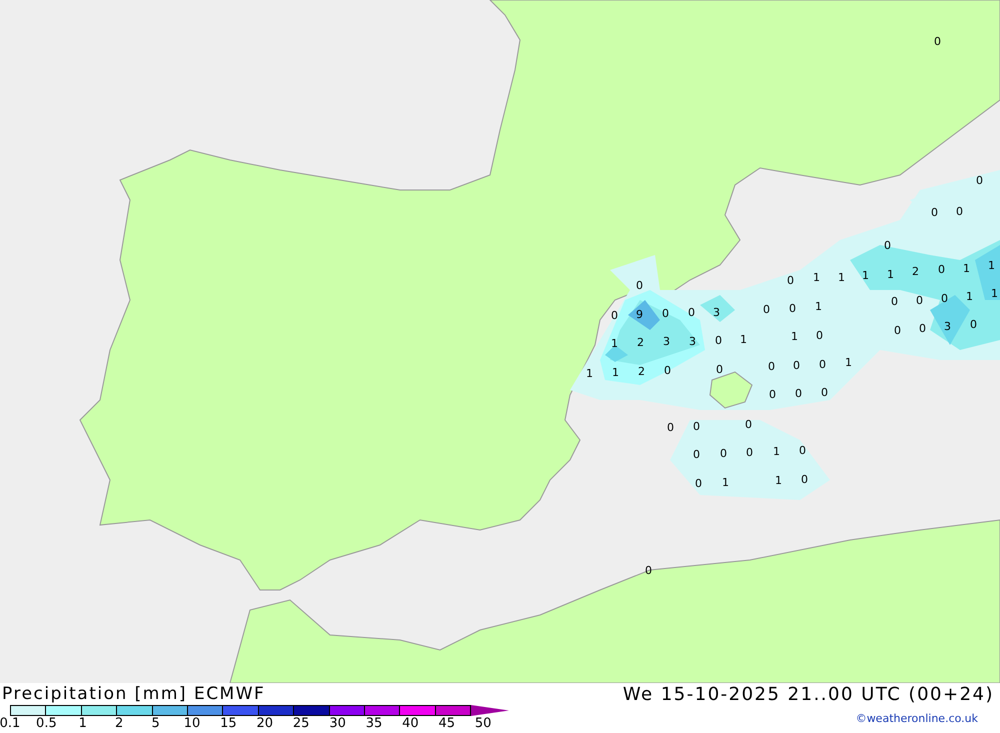 The width and height of the screenshot is (1000, 733). I want to click on legend-tick-label: 40, so click(410, 724).